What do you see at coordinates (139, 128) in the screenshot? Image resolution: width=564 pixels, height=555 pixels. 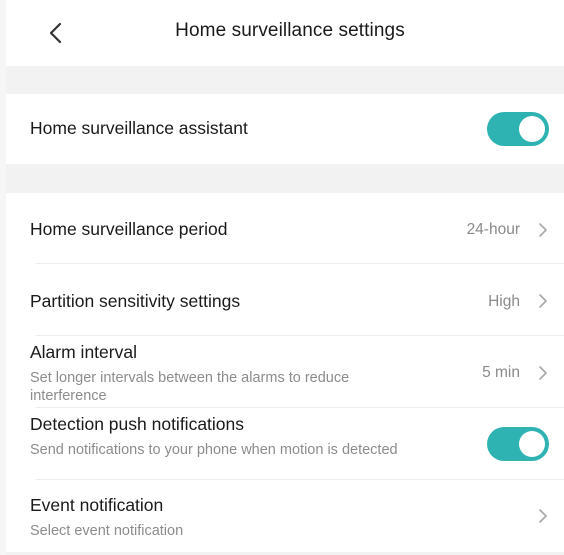 I see `assistant-label: Home surveillance assistant` at bounding box center [139, 128].